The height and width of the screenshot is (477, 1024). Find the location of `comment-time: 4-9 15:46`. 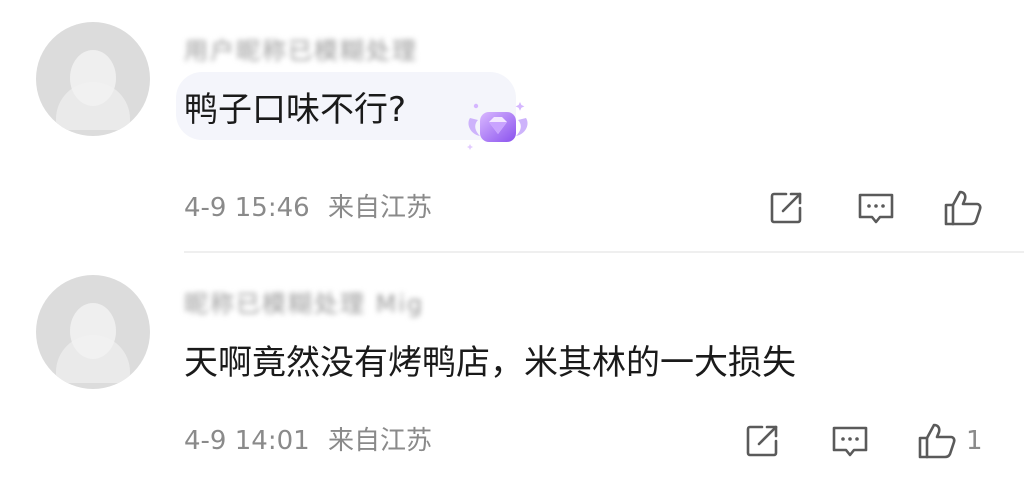

comment-time: 4-9 15:46 is located at coordinates (247, 208).